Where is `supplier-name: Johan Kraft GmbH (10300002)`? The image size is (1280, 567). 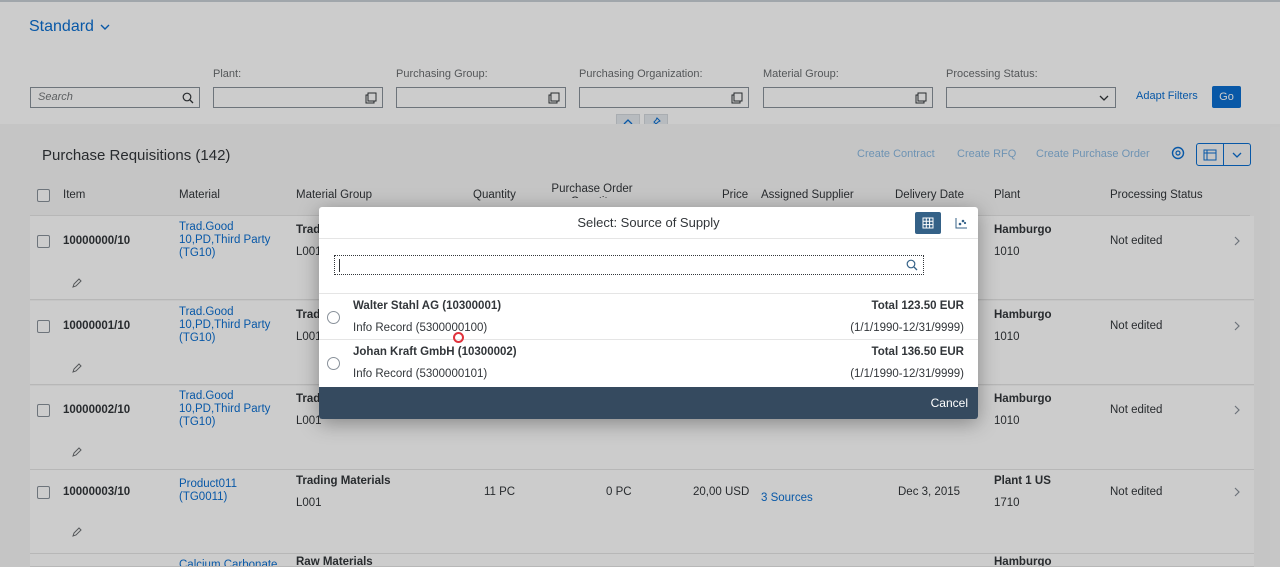
supplier-name: Johan Kraft GmbH (10300002) is located at coordinates (435, 352).